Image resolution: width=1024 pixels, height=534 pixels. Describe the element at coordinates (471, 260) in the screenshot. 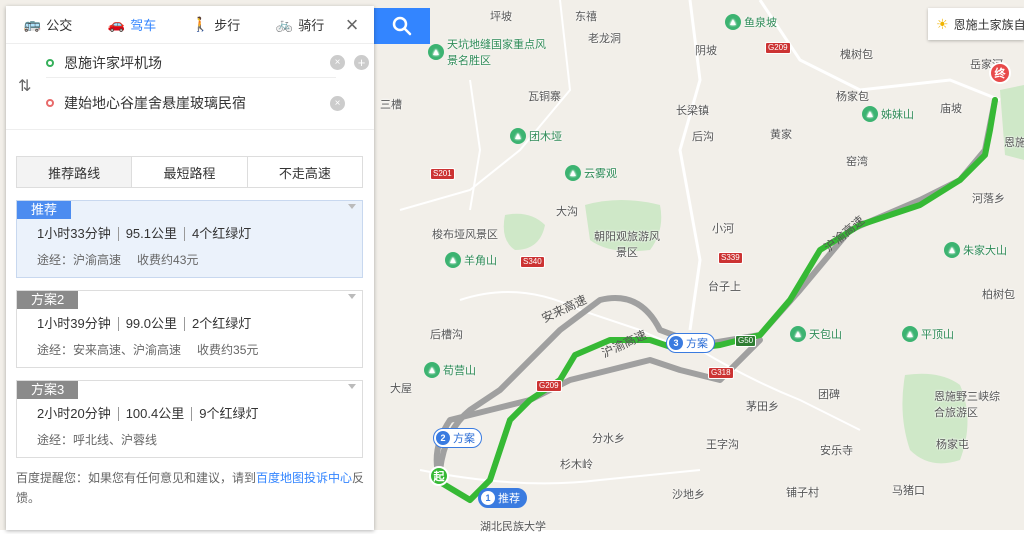

I see `poi-yangjiaoshan: ▲ 羊角山` at that location.